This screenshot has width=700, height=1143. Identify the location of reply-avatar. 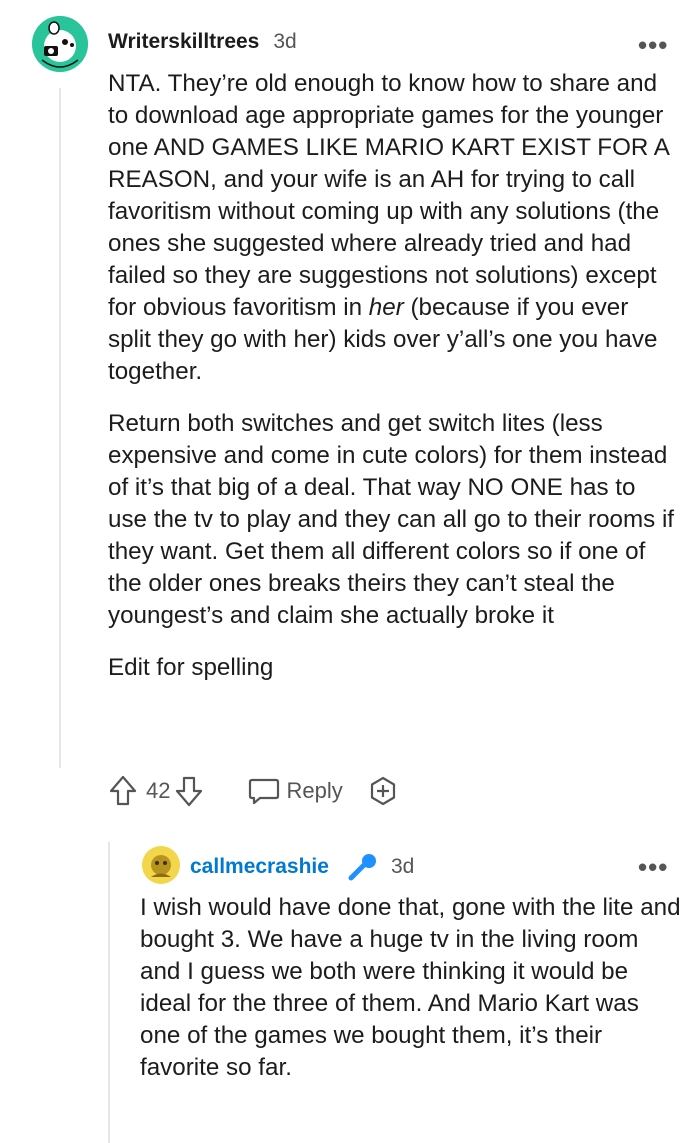
(161, 865).